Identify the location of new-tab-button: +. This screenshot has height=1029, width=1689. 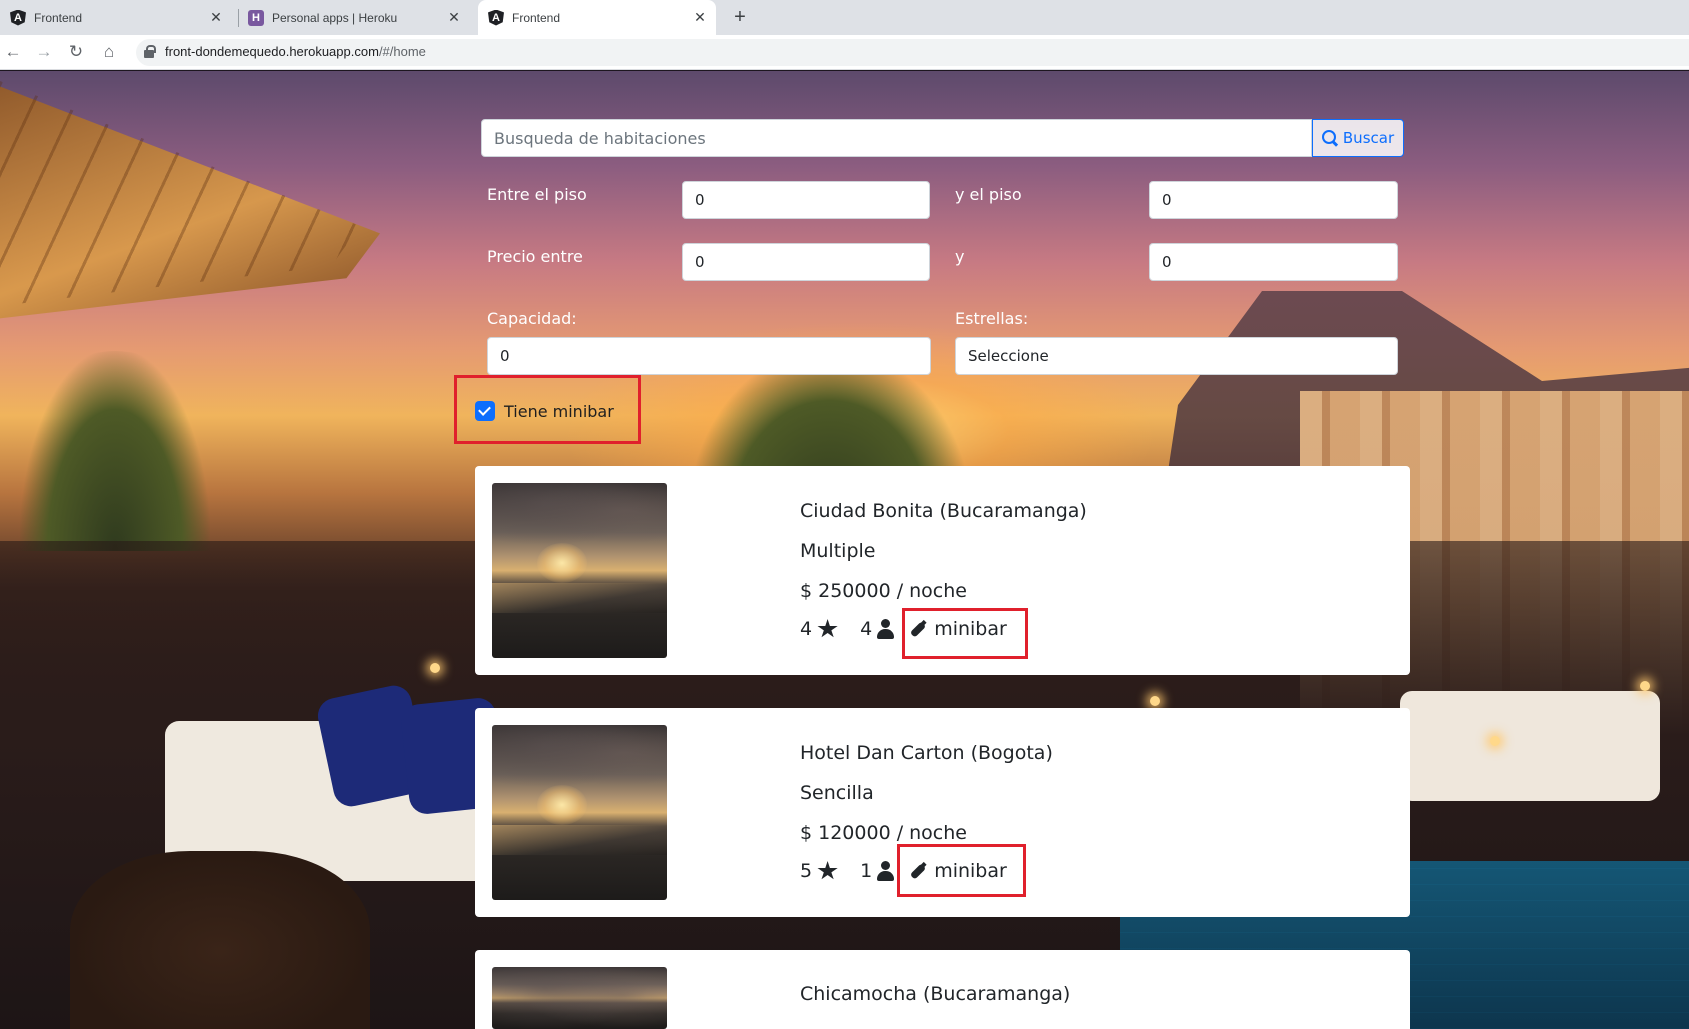
(740, 17).